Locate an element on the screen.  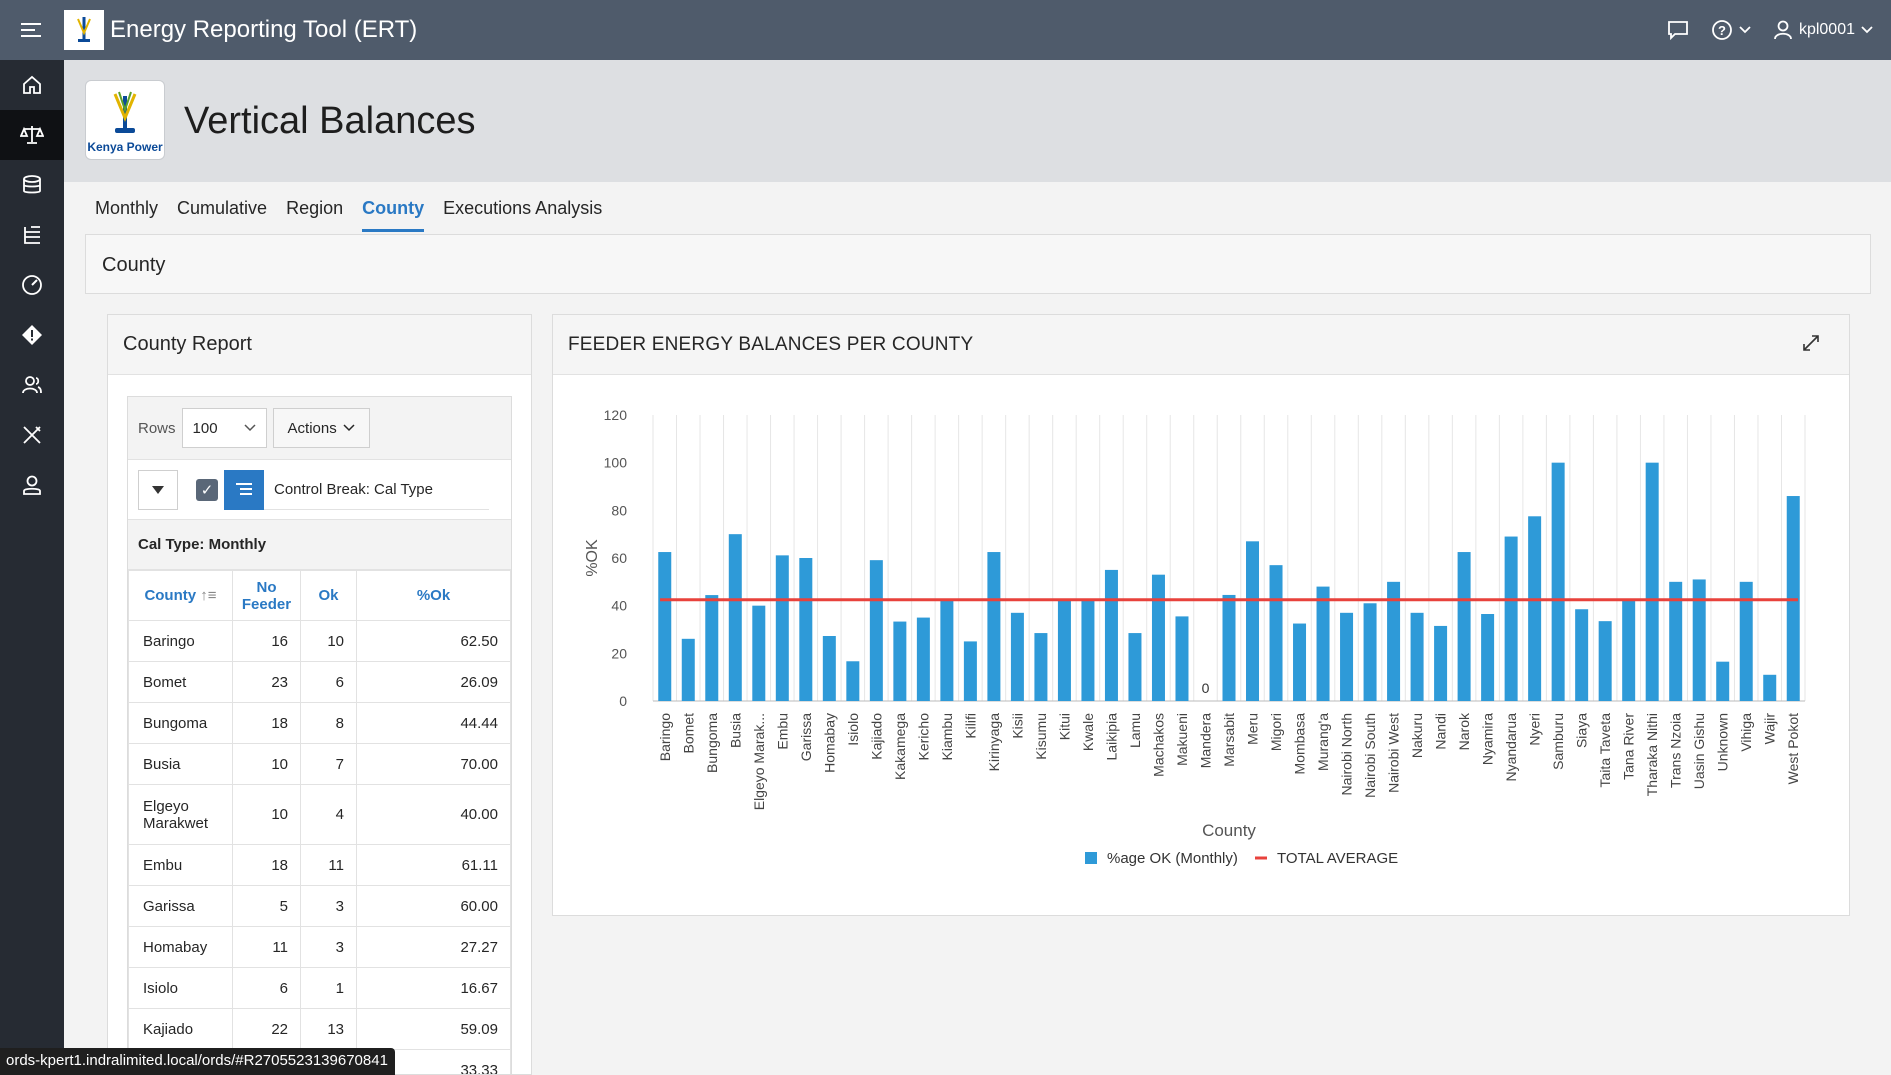
gauge-icon is located at coordinates (32, 285).